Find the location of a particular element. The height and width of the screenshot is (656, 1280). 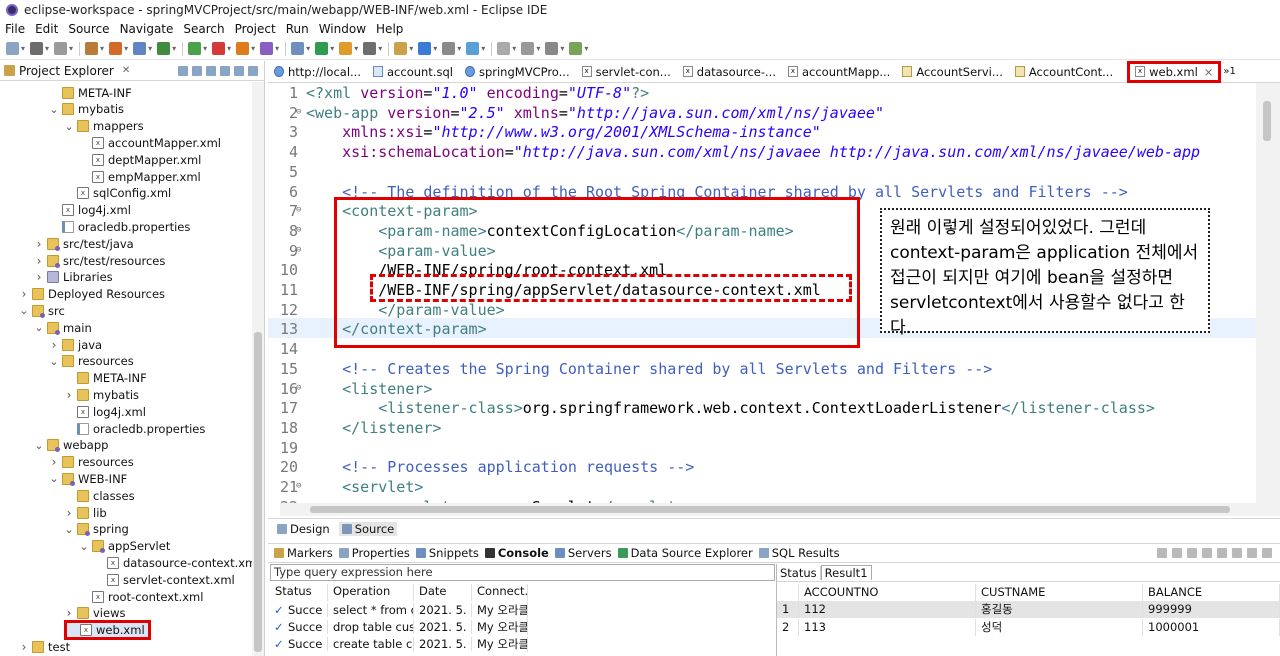

close-tab-icon: × is located at coordinates (1209, 72).